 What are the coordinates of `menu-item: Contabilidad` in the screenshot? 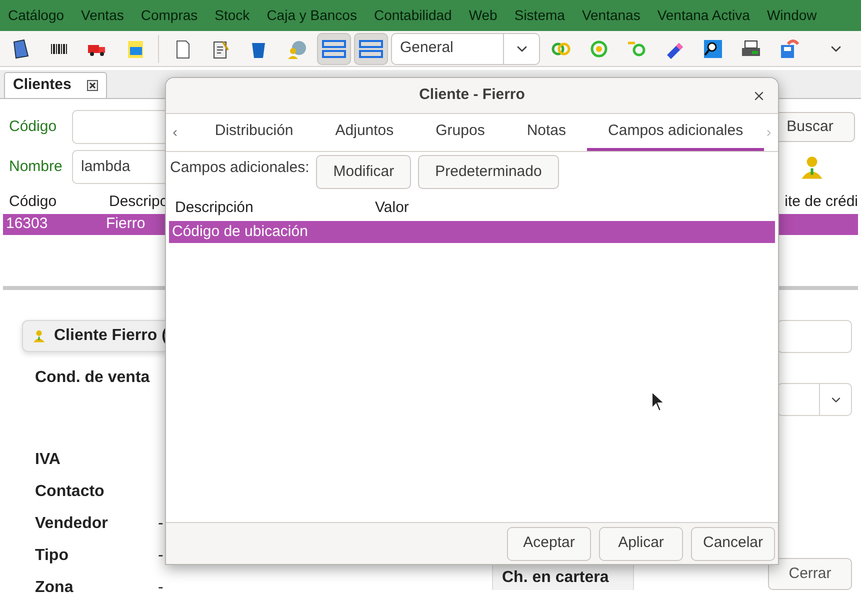 It's located at (413, 15).